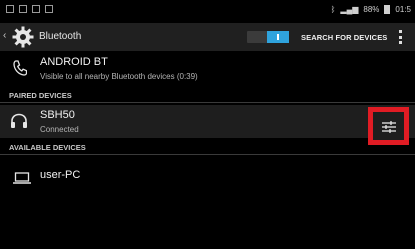  What do you see at coordinates (207, 37) in the screenshot?
I see `action-bar: ‹ Bluetooth SEARCH FOR DEVICES` at bounding box center [207, 37].